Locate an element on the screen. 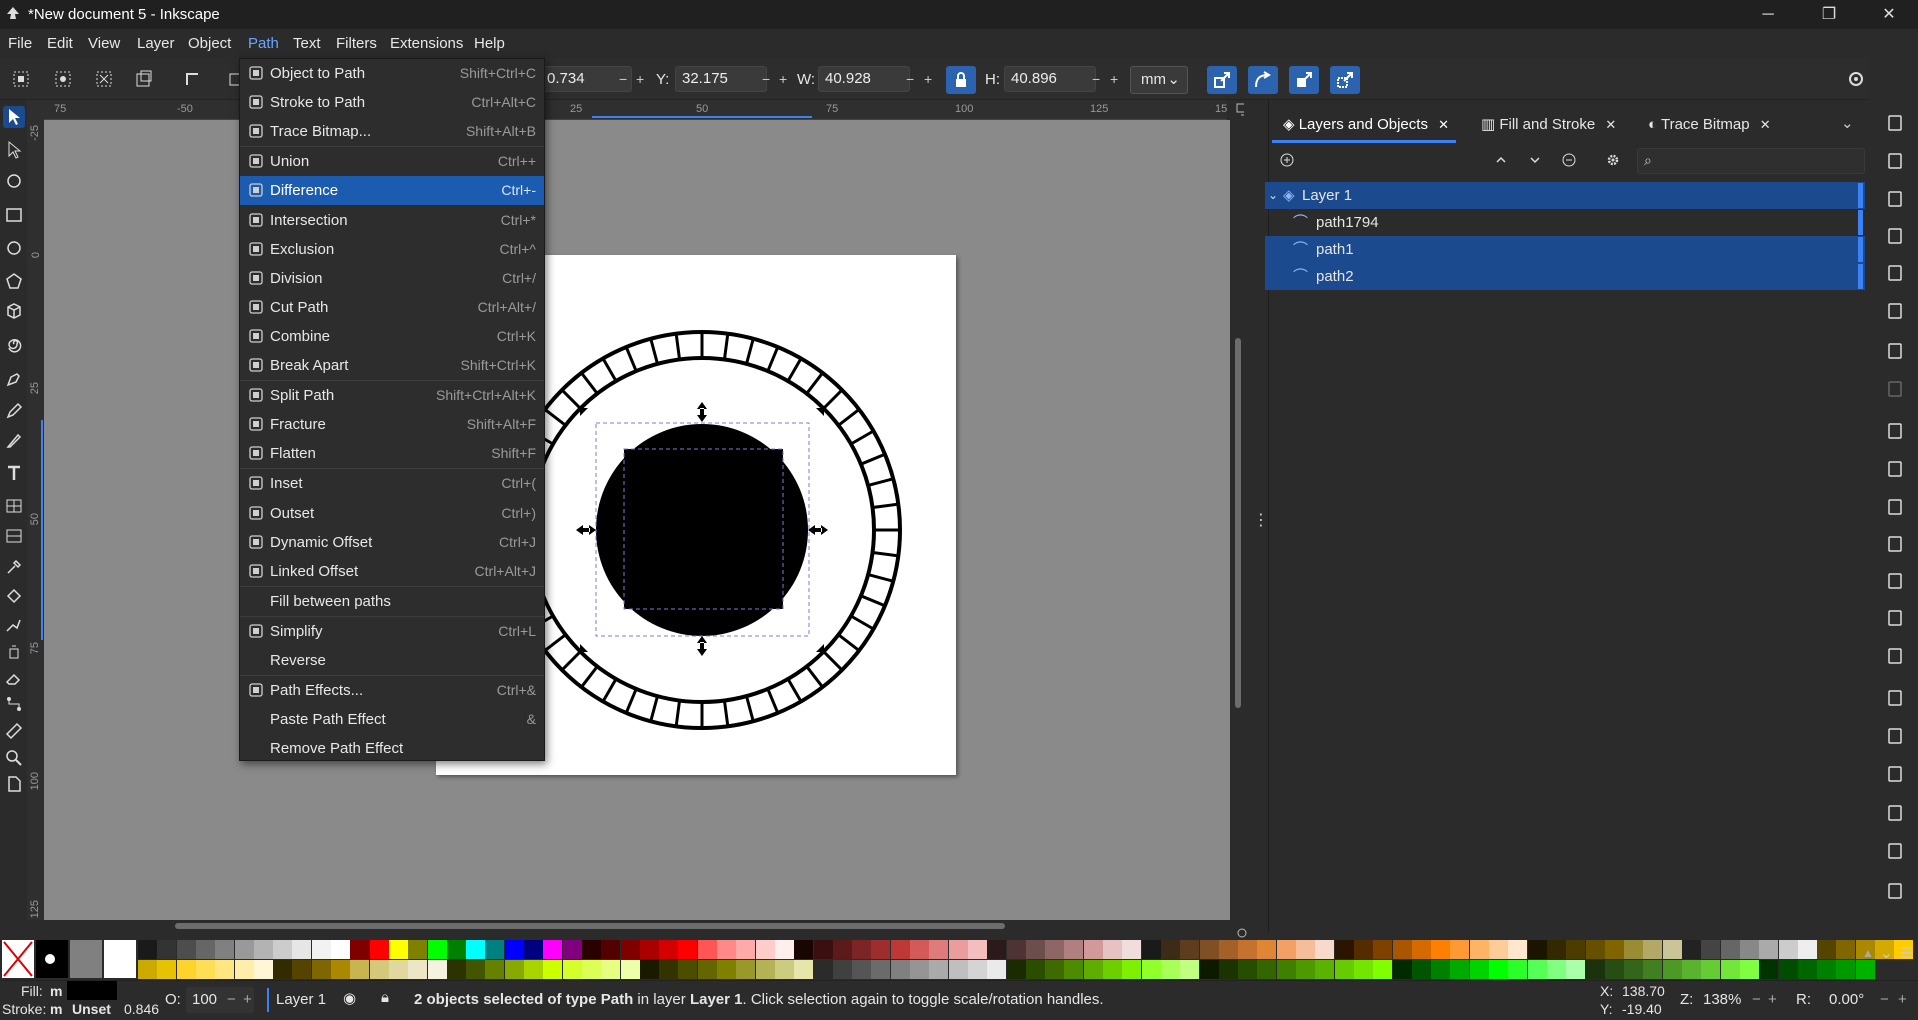  more-commands-icon is located at coordinates (1895, 891).